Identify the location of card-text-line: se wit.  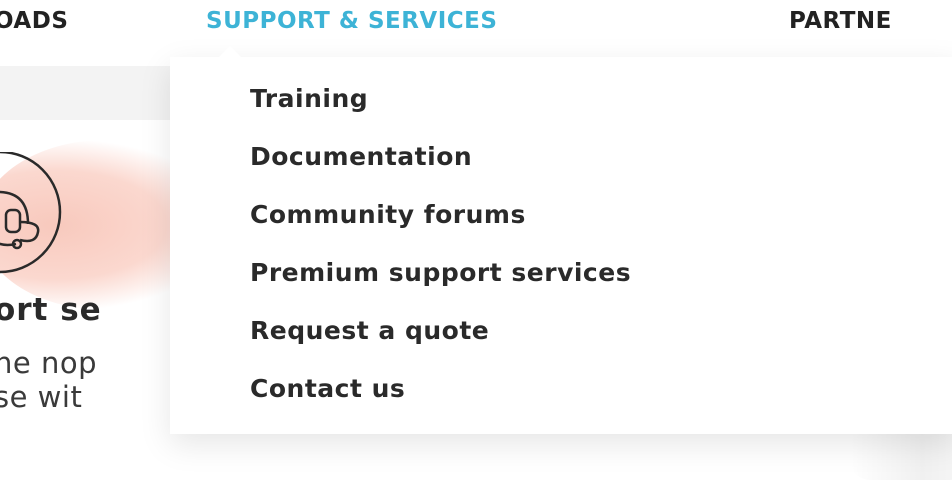
(41, 397).